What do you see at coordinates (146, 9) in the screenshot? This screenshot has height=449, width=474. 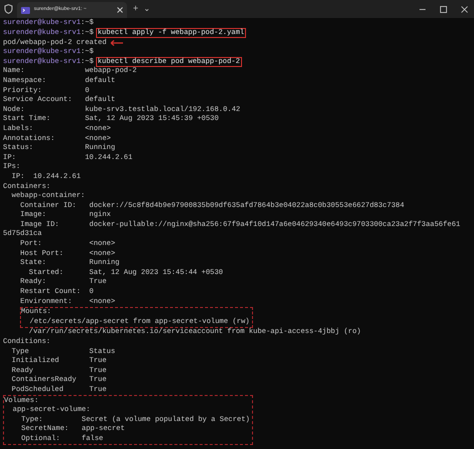 I see `dropdown-button: ⌄` at bounding box center [146, 9].